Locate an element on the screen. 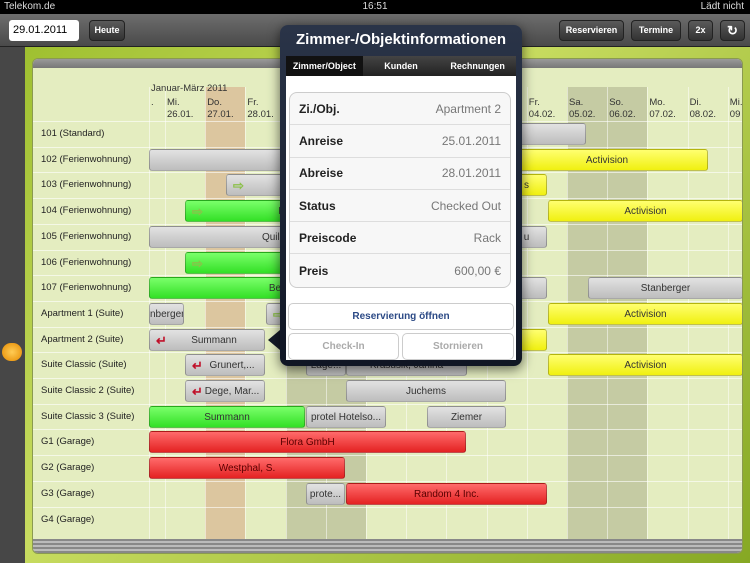  weekday: Mo. is located at coordinates (657, 102).